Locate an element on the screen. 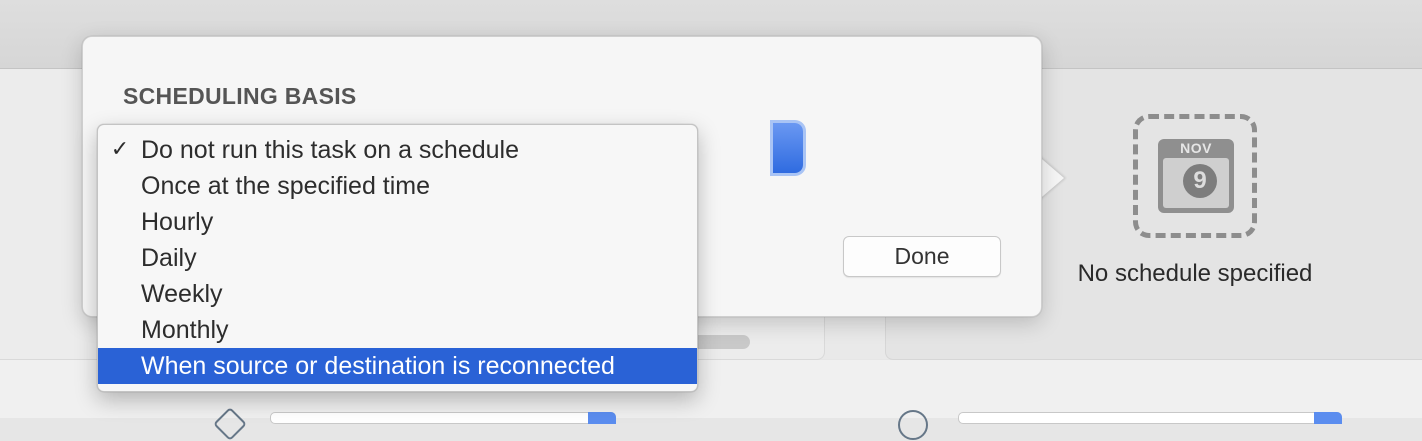 The width and height of the screenshot is (1422, 441). menu-item-label: Daily is located at coordinates (169, 258).